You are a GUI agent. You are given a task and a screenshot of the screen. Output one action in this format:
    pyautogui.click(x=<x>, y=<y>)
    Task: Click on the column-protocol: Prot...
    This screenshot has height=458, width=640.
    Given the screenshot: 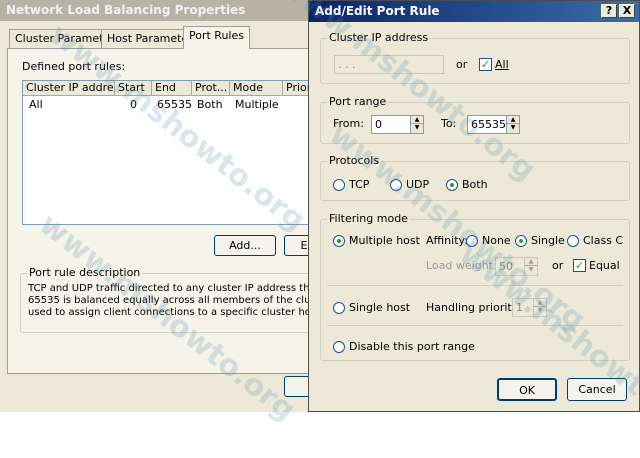 What is the action you would take?
    pyautogui.click(x=211, y=88)
    